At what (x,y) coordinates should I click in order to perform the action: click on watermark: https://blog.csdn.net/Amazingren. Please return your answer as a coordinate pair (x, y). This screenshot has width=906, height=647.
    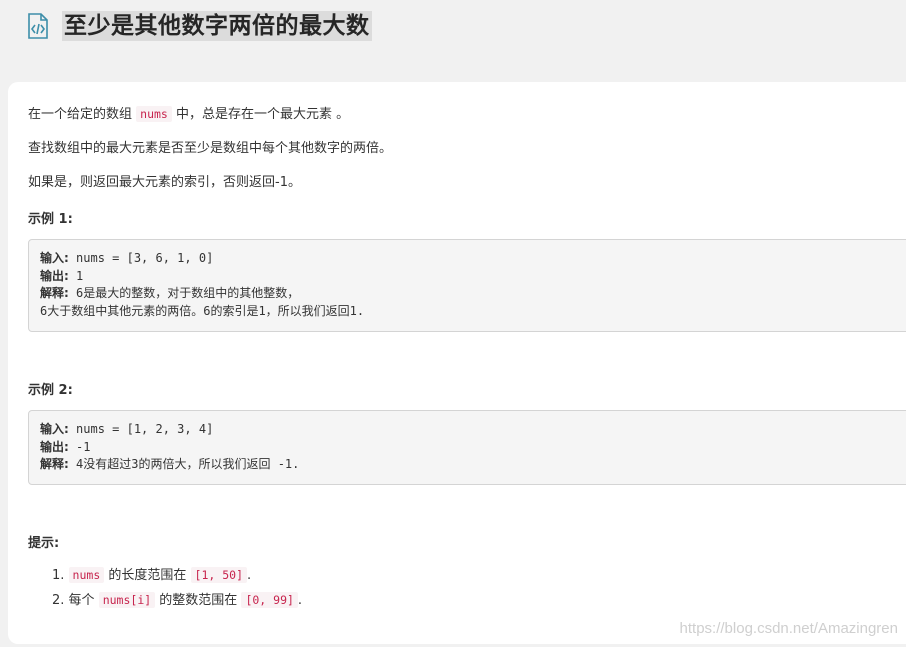
    Looking at the image, I should click on (788, 628).